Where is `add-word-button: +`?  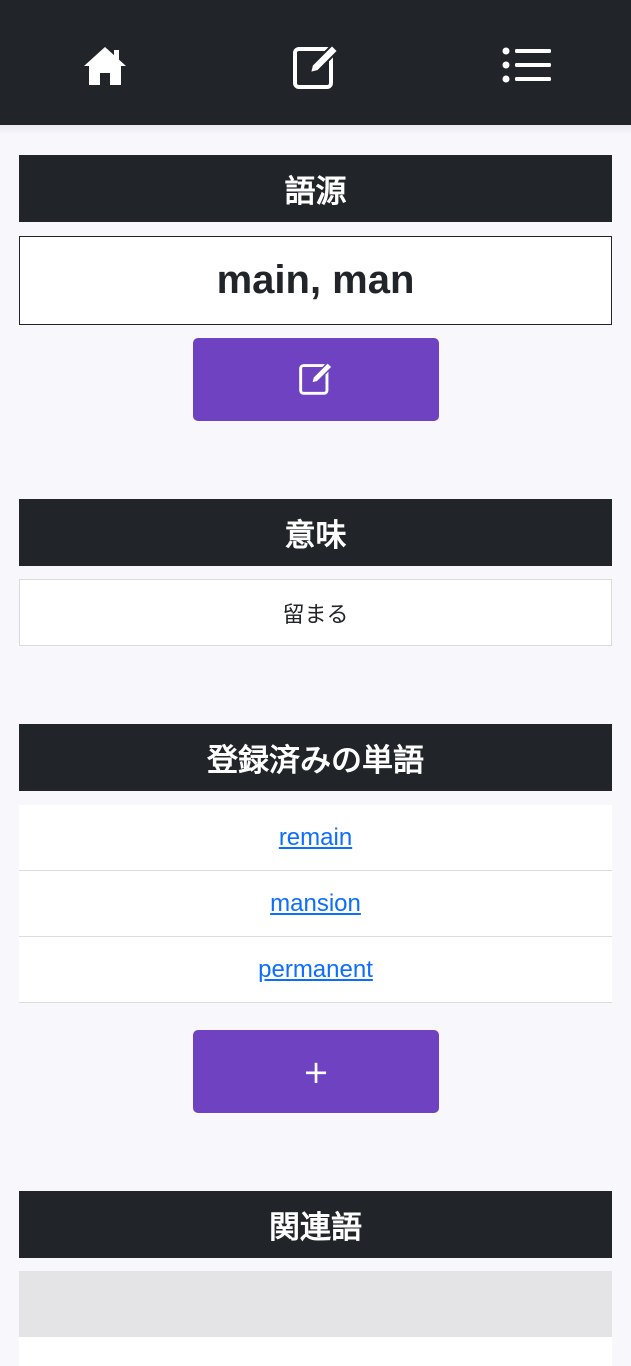
add-word-button: + is located at coordinates (316, 1071).